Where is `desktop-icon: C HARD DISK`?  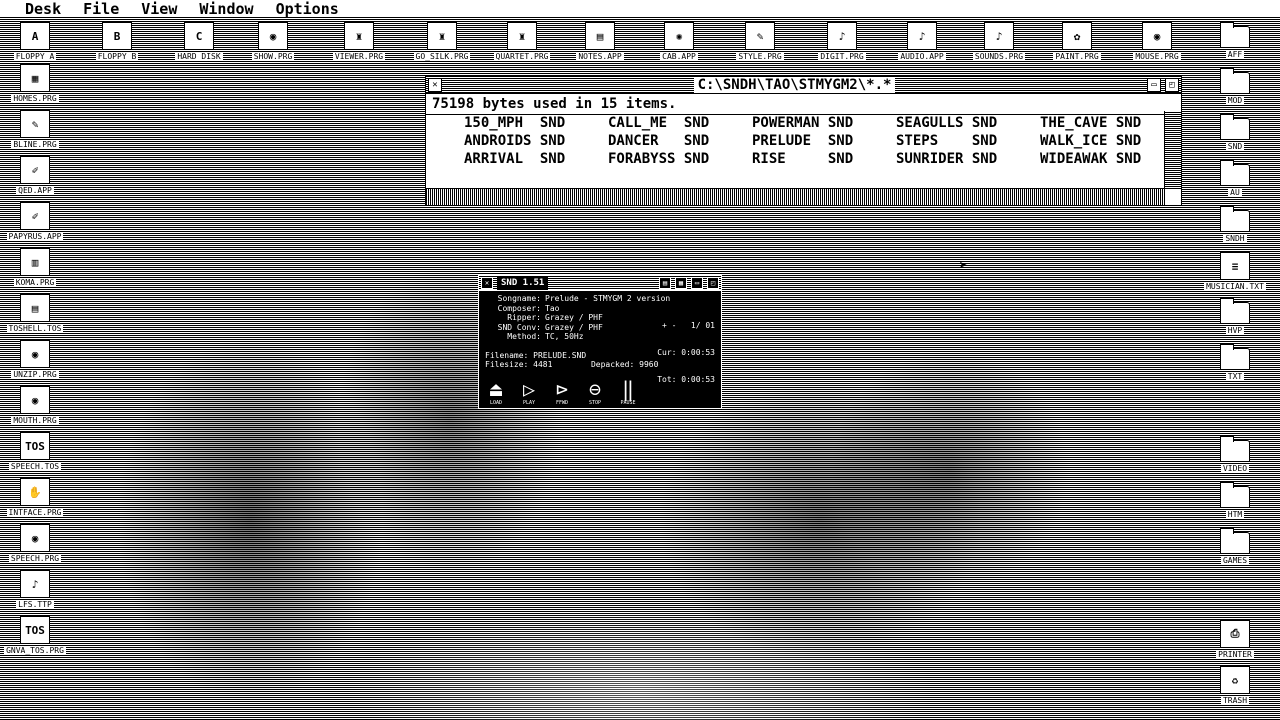 desktop-icon: C HARD DISK is located at coordinates (199, 45).